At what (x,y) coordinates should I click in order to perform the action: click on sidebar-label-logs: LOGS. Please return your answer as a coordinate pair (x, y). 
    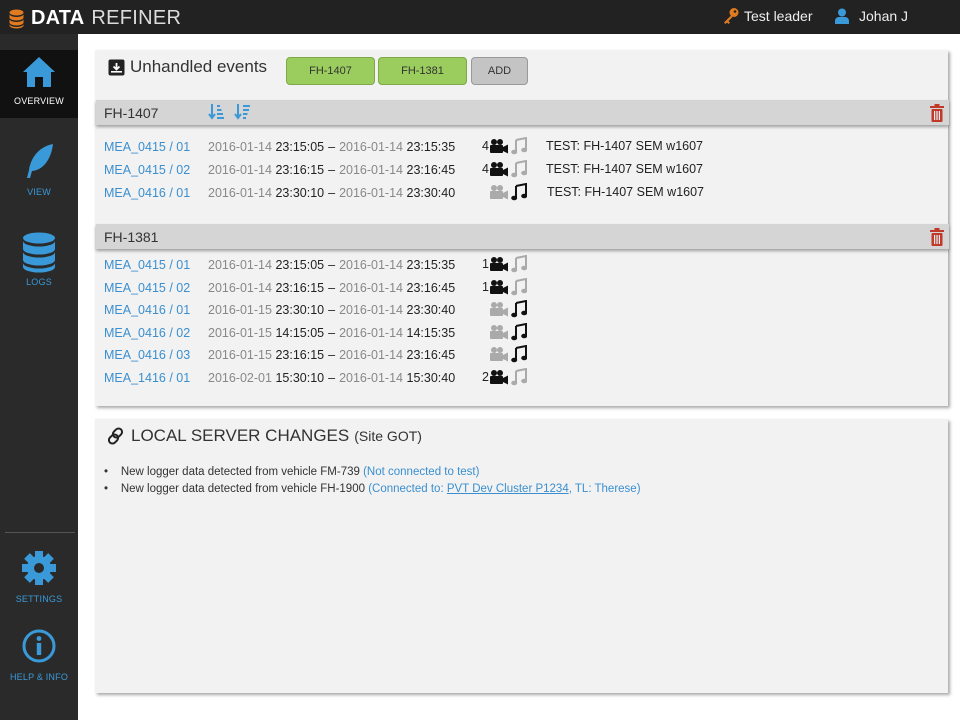
    Looking at the image, I should click on (39, 282).